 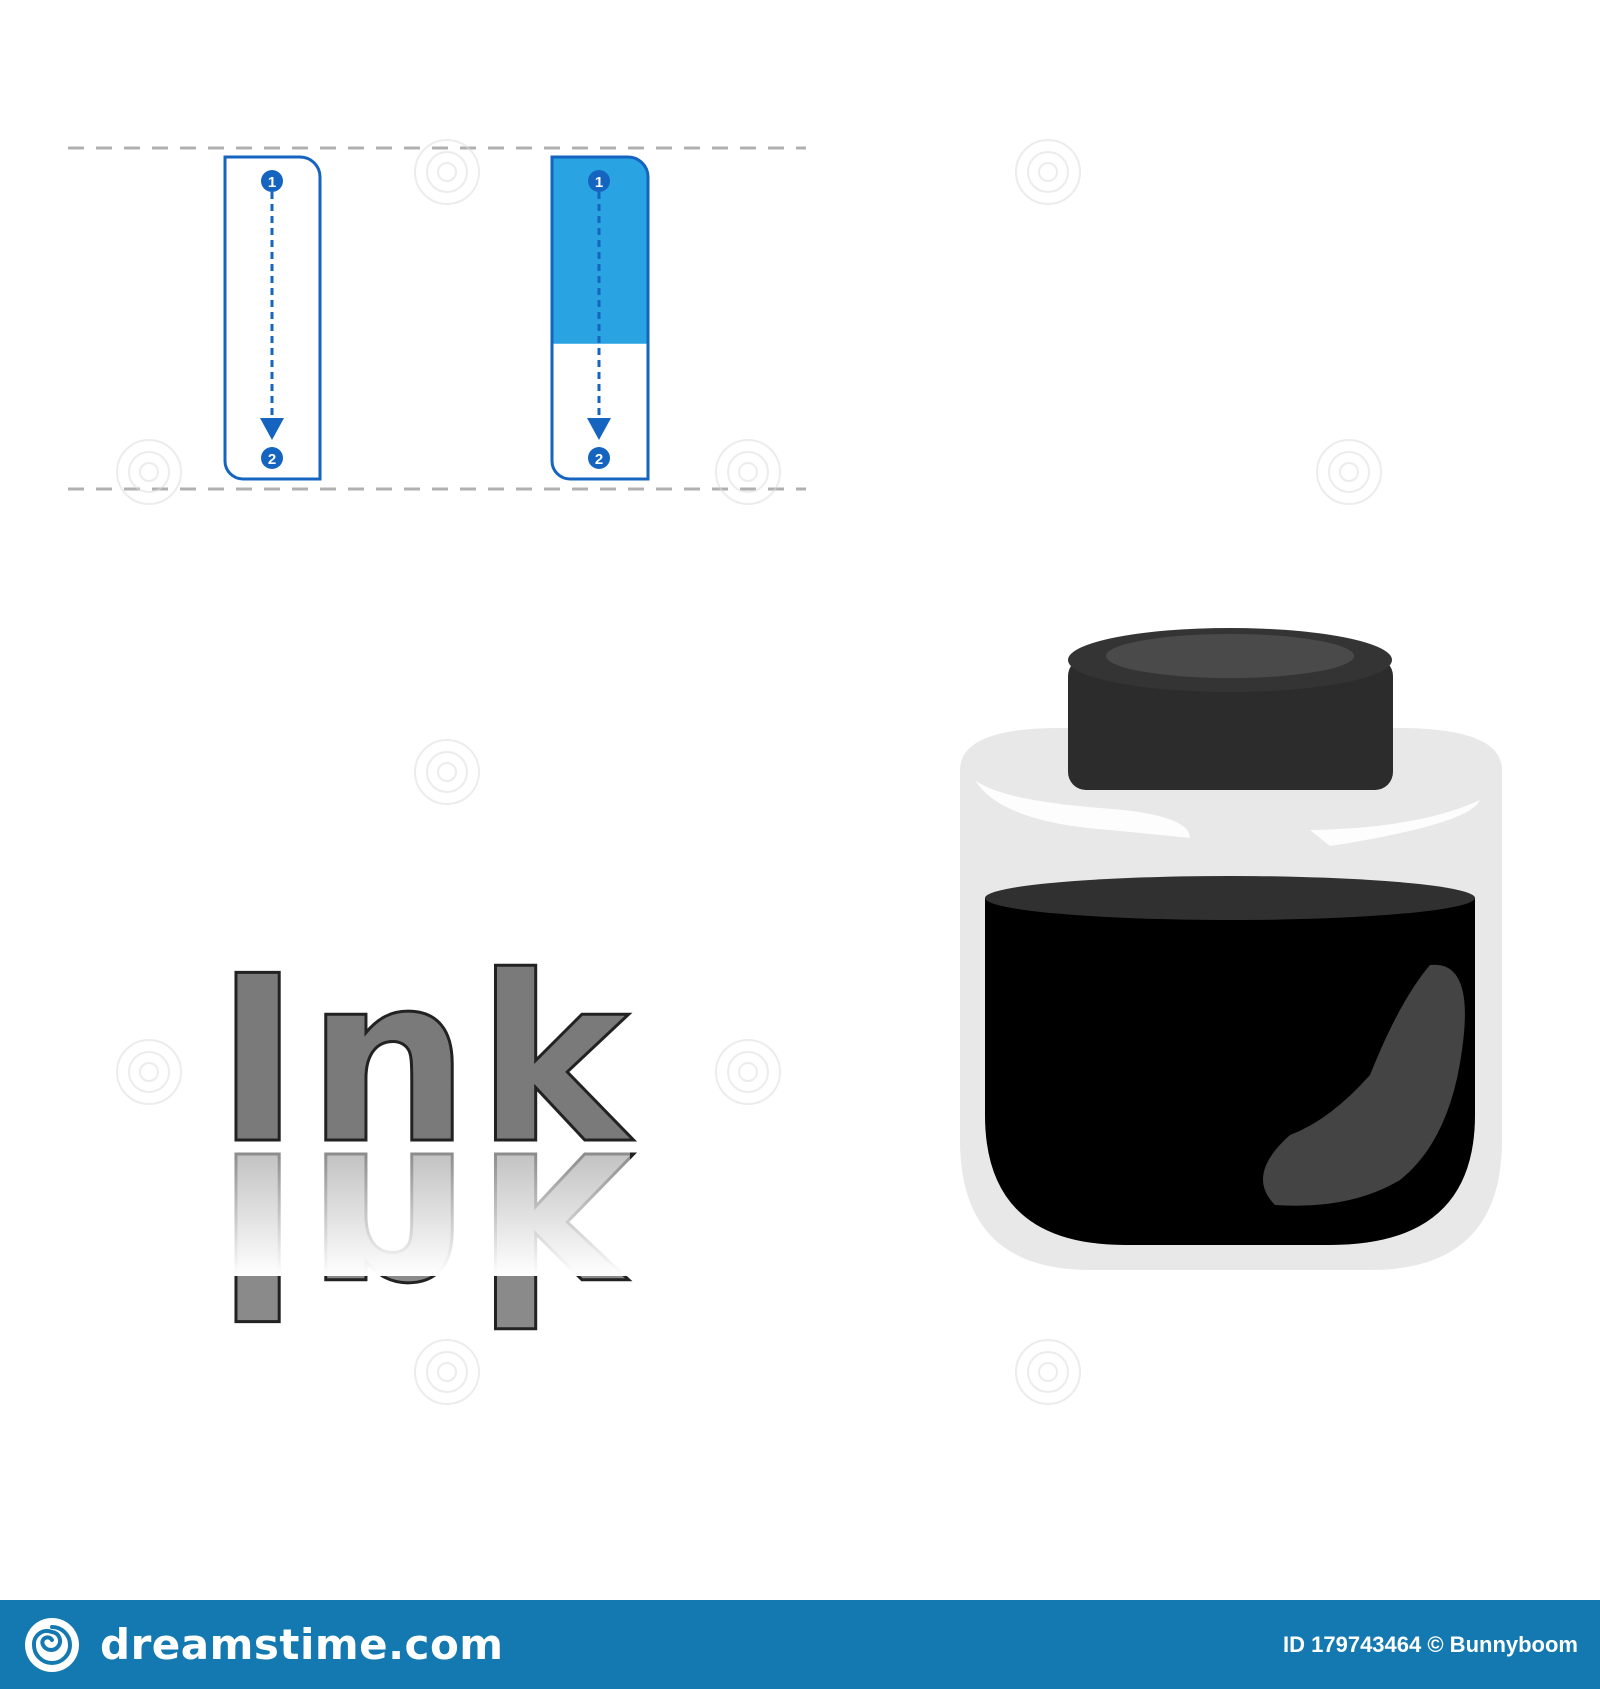 What do you see at coordinates (1231, 949) in the screenshot?
I see `ink-jar-icon` at bounding box center [1231, 949].